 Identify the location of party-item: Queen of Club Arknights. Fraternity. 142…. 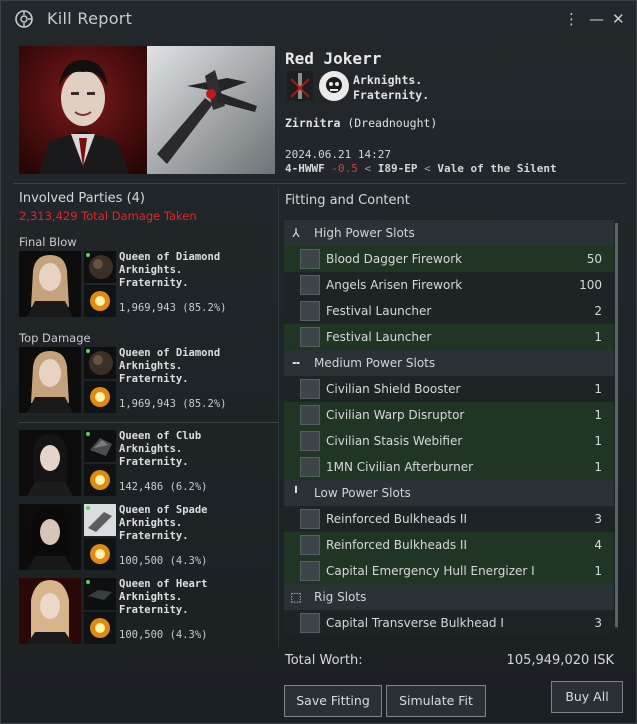
(146, 463).